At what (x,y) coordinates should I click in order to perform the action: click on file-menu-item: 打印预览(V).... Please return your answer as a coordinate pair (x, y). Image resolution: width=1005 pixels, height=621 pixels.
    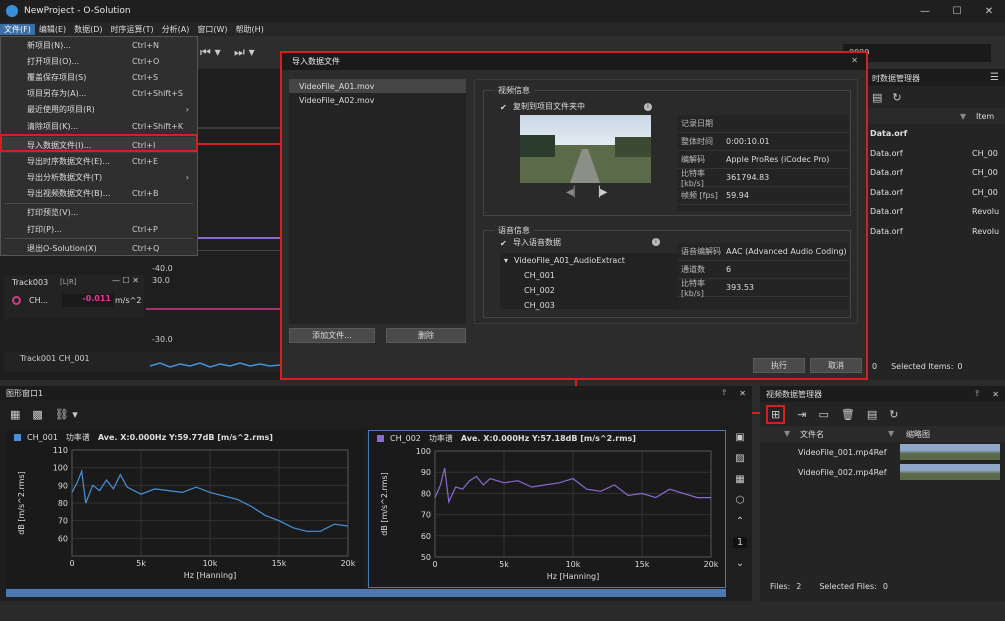
    Looking at the image, I should click on (99, 213).